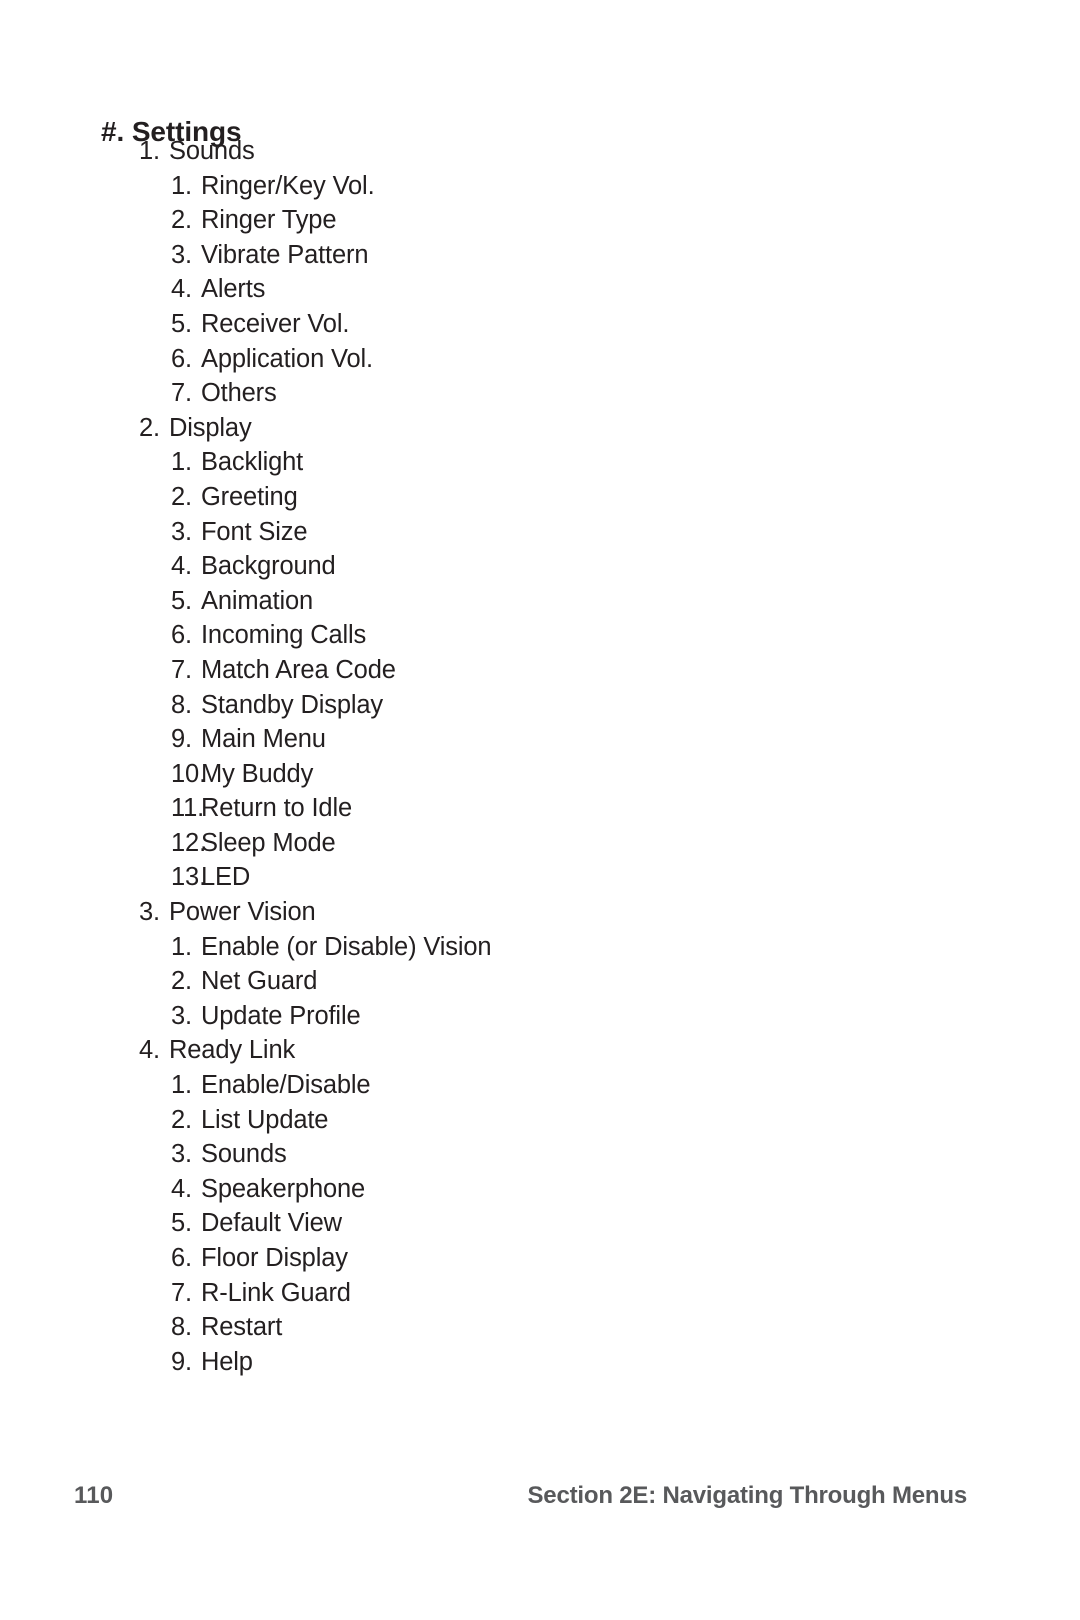  Describe the element at coordinates (540, 635) in the screenshot. I see `outline-item-level-2: 6. Incoming Calls` at that location.